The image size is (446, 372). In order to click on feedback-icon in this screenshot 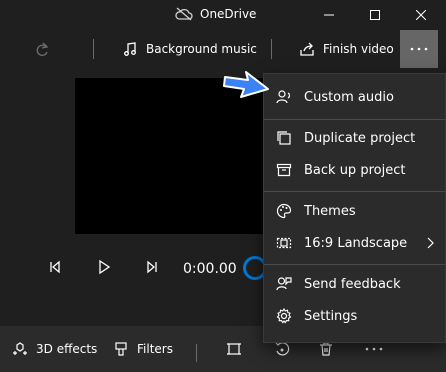, I will do `click(284, 284)`.